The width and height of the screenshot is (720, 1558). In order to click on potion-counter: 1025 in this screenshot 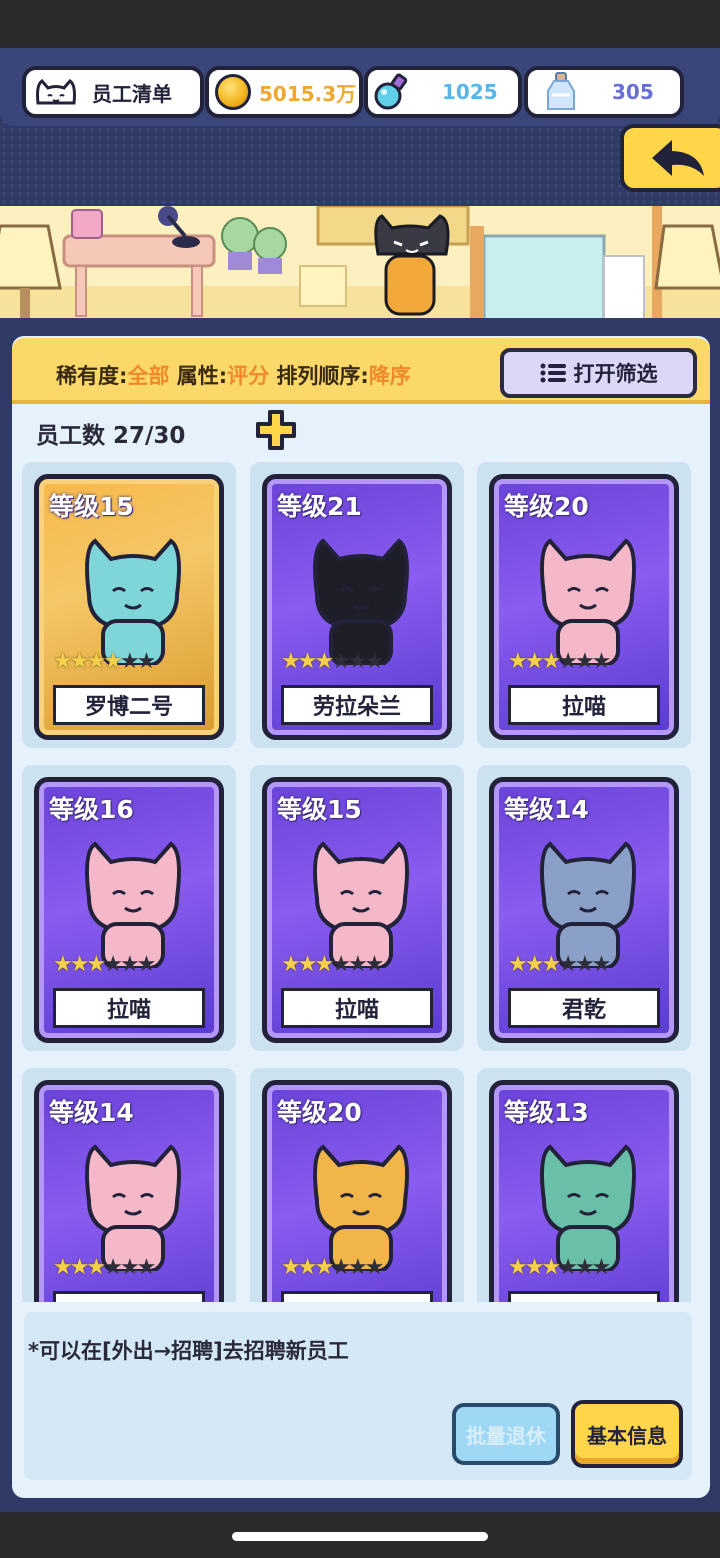, I will do `click(443, 92)`.